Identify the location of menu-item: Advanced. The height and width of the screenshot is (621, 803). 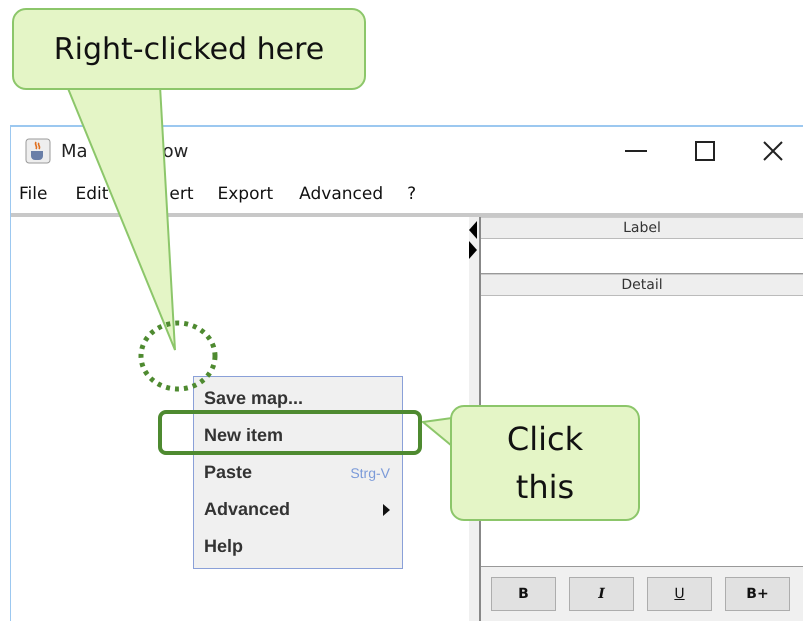
(341, 194).